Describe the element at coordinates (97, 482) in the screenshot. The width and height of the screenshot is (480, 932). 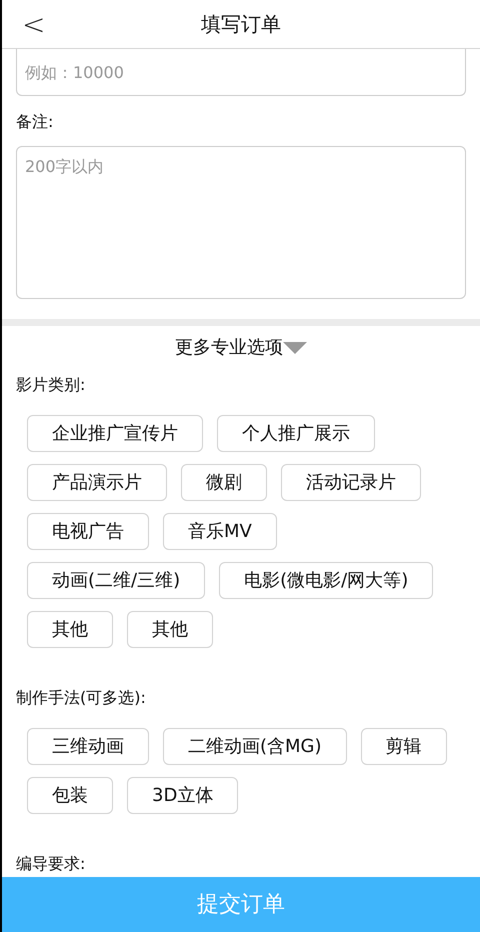
I see `tag-option: 产品演示片` at that location.